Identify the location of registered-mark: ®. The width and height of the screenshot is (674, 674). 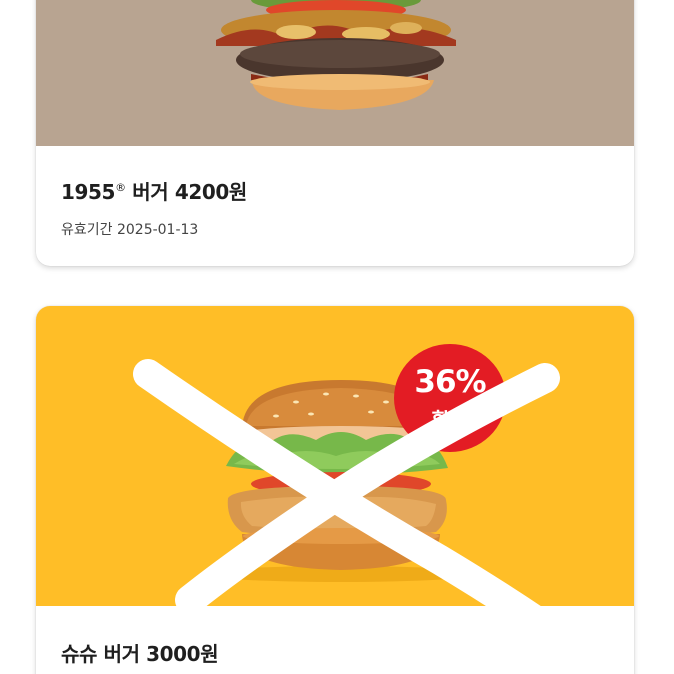
(120, 187).